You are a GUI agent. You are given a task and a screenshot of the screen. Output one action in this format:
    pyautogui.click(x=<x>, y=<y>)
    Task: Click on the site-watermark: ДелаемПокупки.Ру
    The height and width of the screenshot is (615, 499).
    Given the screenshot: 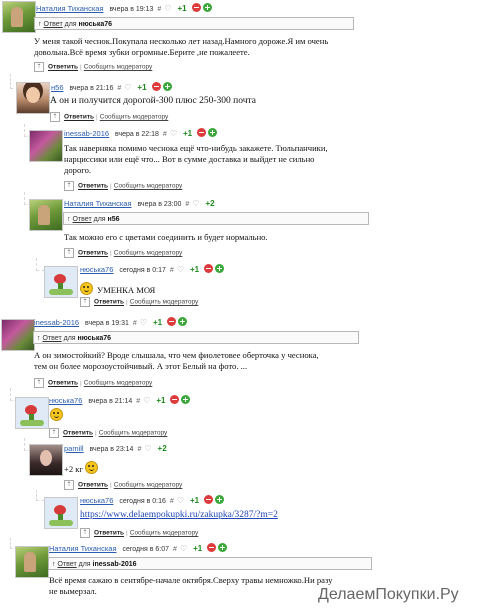 What is the action you would take?
    pyautogui.click(x=388, y=594)
    